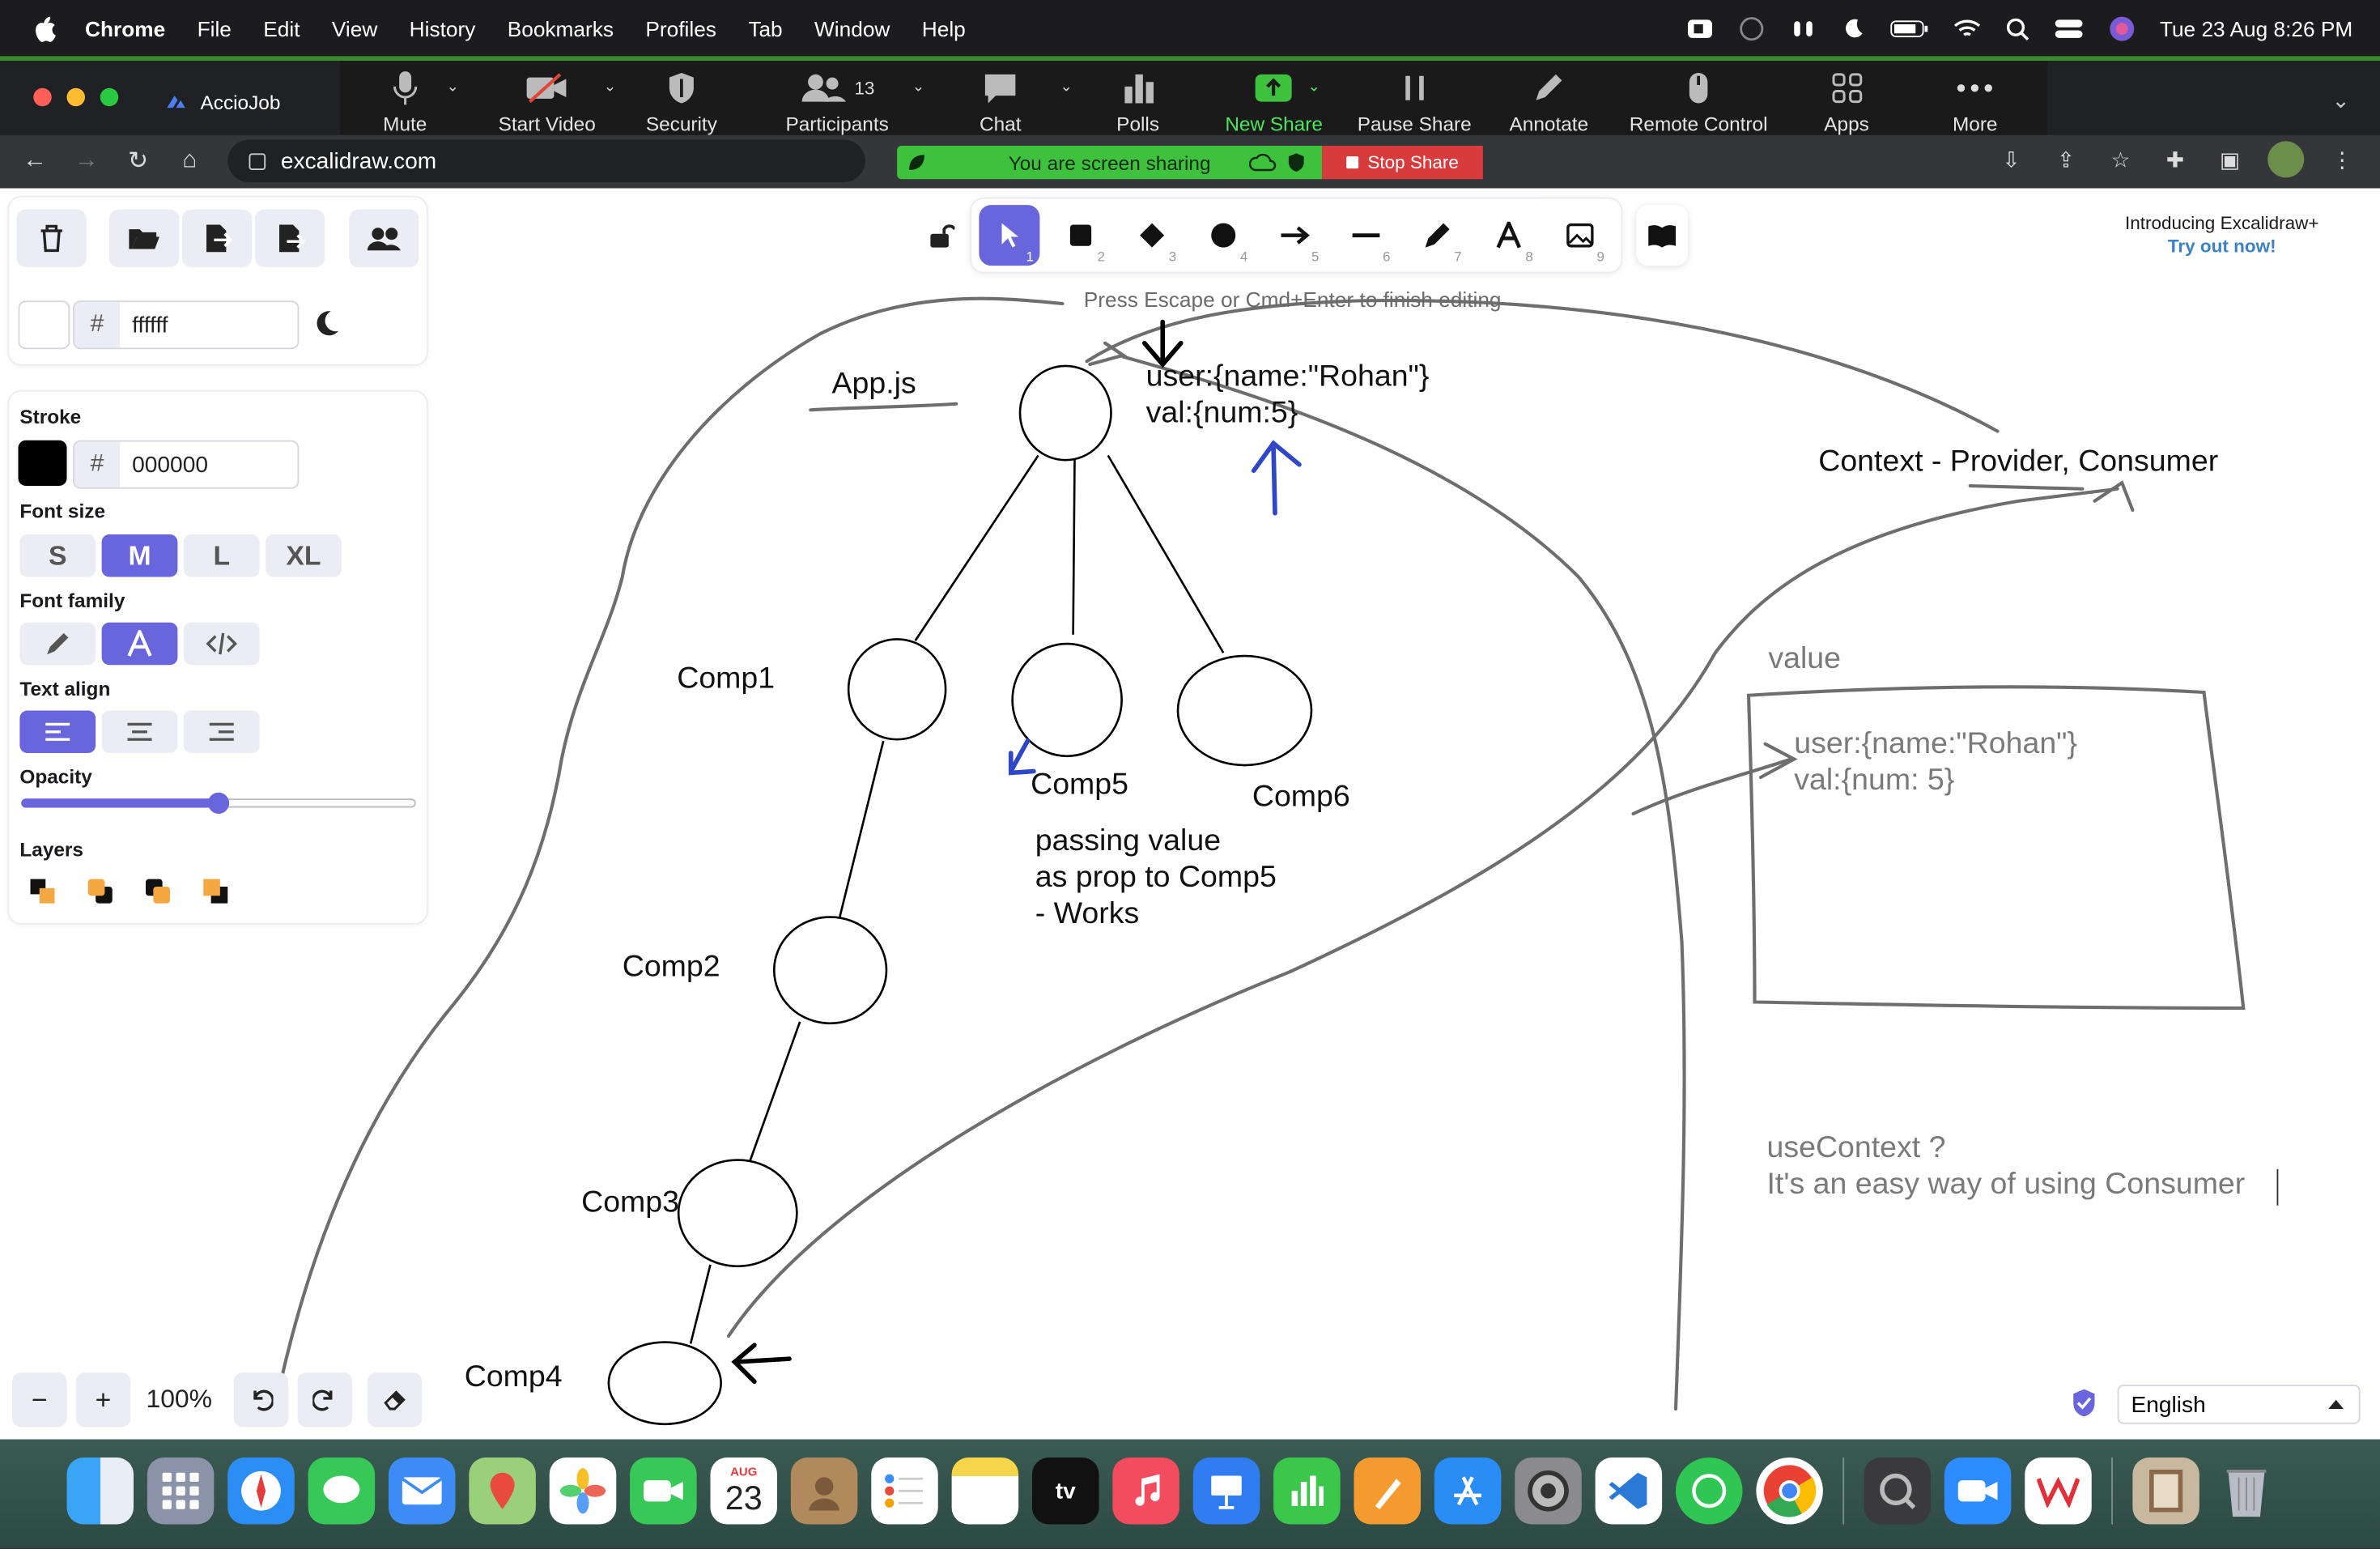  What do you see at coordinates (1009, 235) in the screenshot?
I see `selection-tool: 1` at bounding box center [1009, 235].